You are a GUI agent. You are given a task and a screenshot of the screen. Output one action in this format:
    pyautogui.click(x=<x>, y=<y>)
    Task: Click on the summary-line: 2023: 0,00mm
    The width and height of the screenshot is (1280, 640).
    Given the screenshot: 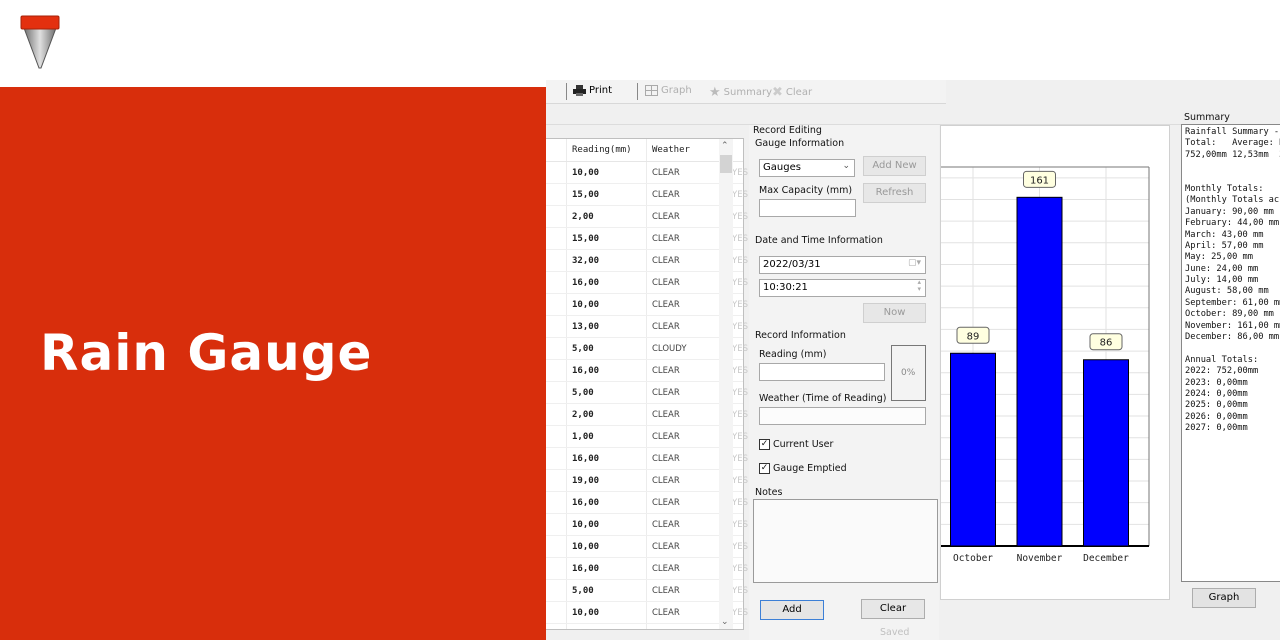 What is the action you would take?
    pyautogui.click(x=1216, y=382)
    